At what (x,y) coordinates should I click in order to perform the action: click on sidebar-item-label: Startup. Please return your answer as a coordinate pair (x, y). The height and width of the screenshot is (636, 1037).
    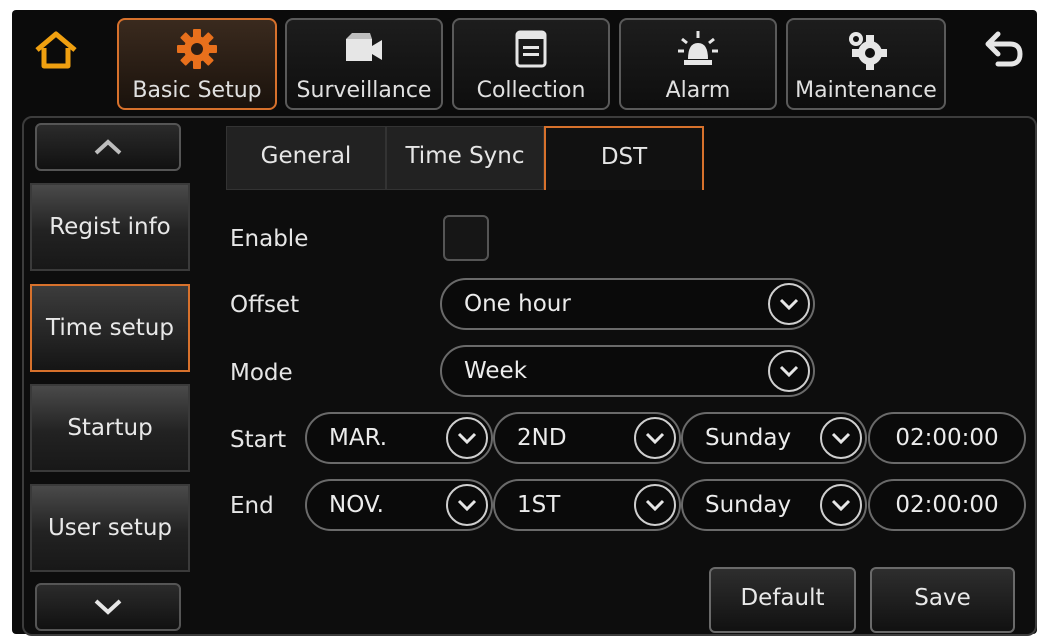
    Looking at the image, I should click on (110, 428).